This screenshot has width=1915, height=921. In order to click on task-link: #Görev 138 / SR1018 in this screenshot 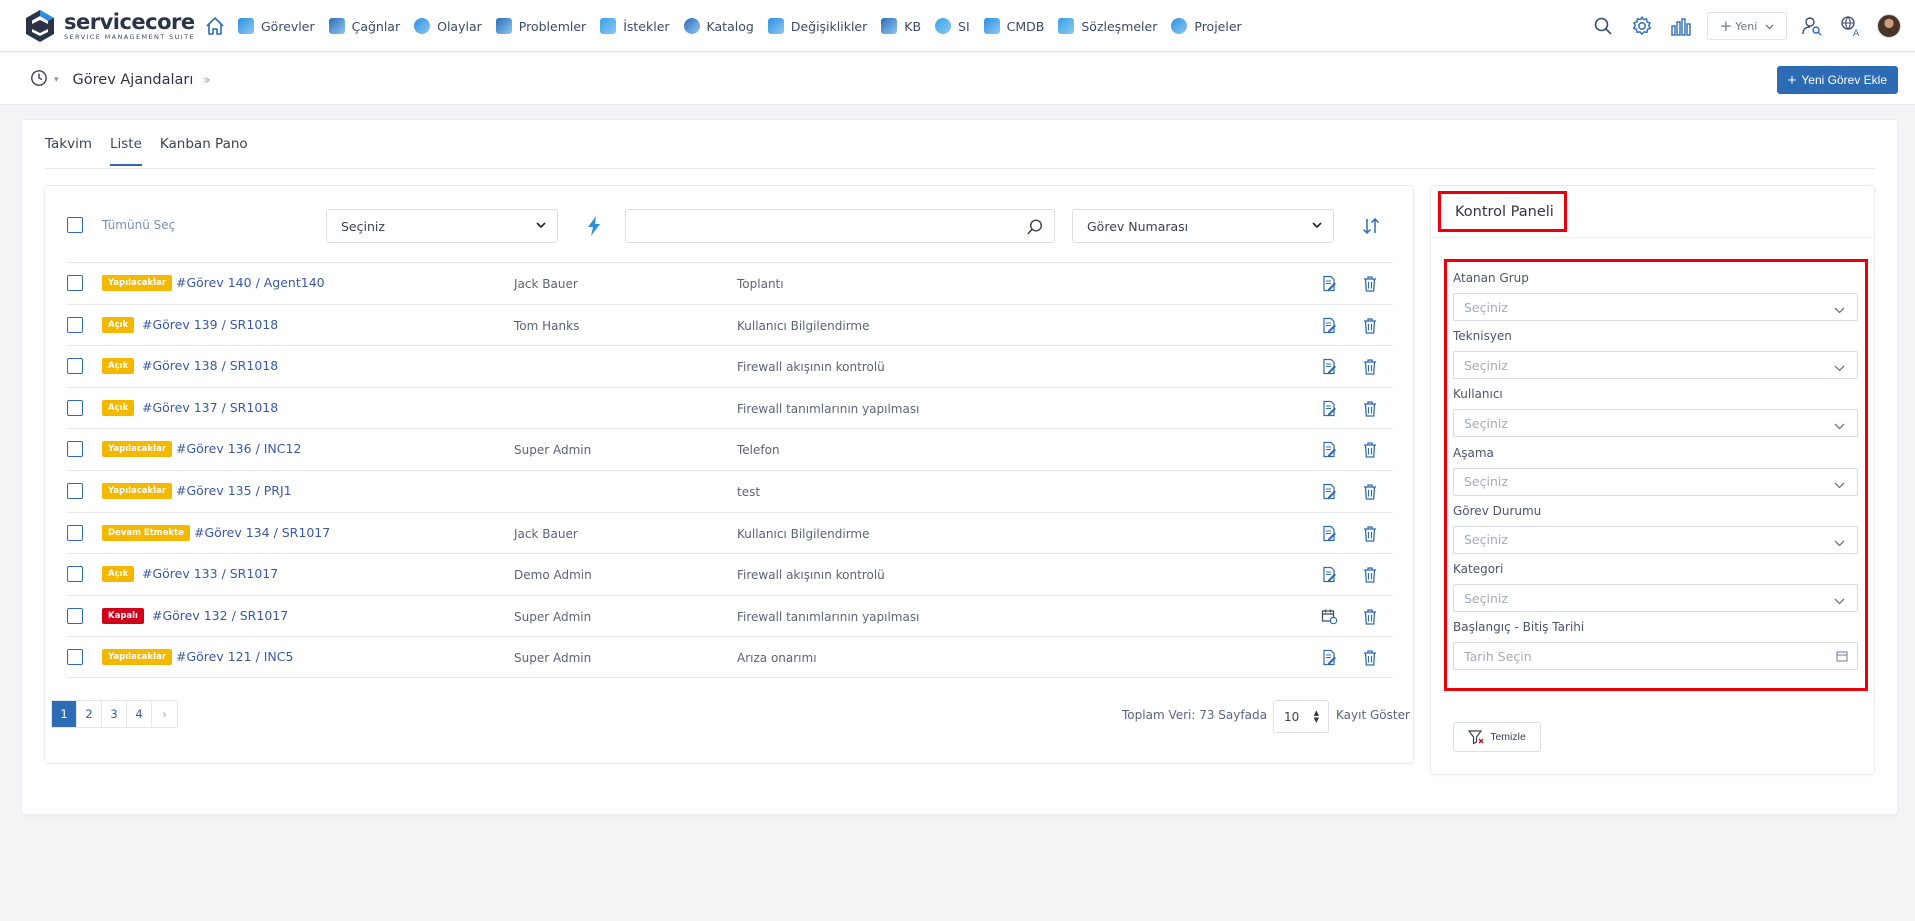, I will do `click(210, 365)`.